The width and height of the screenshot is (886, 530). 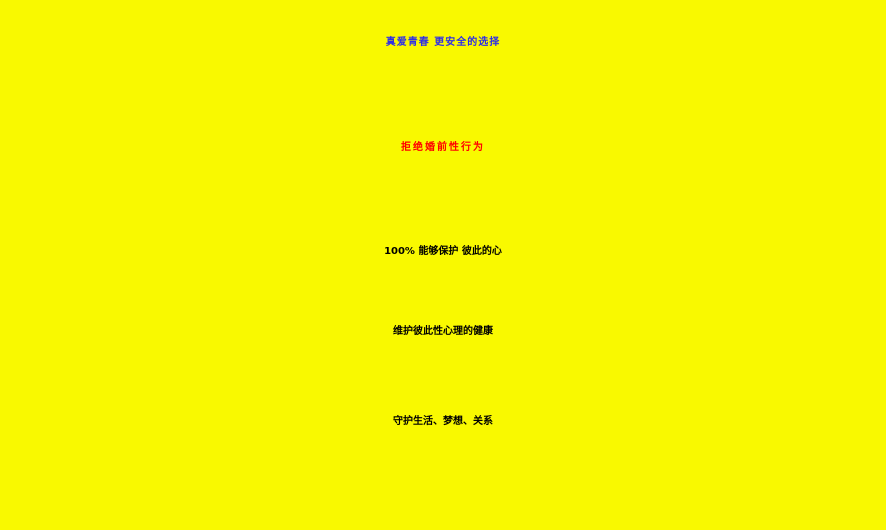 I want to click on text-line-guard-life: 守护生活、梦想、关系, so click(x=443, y=421).